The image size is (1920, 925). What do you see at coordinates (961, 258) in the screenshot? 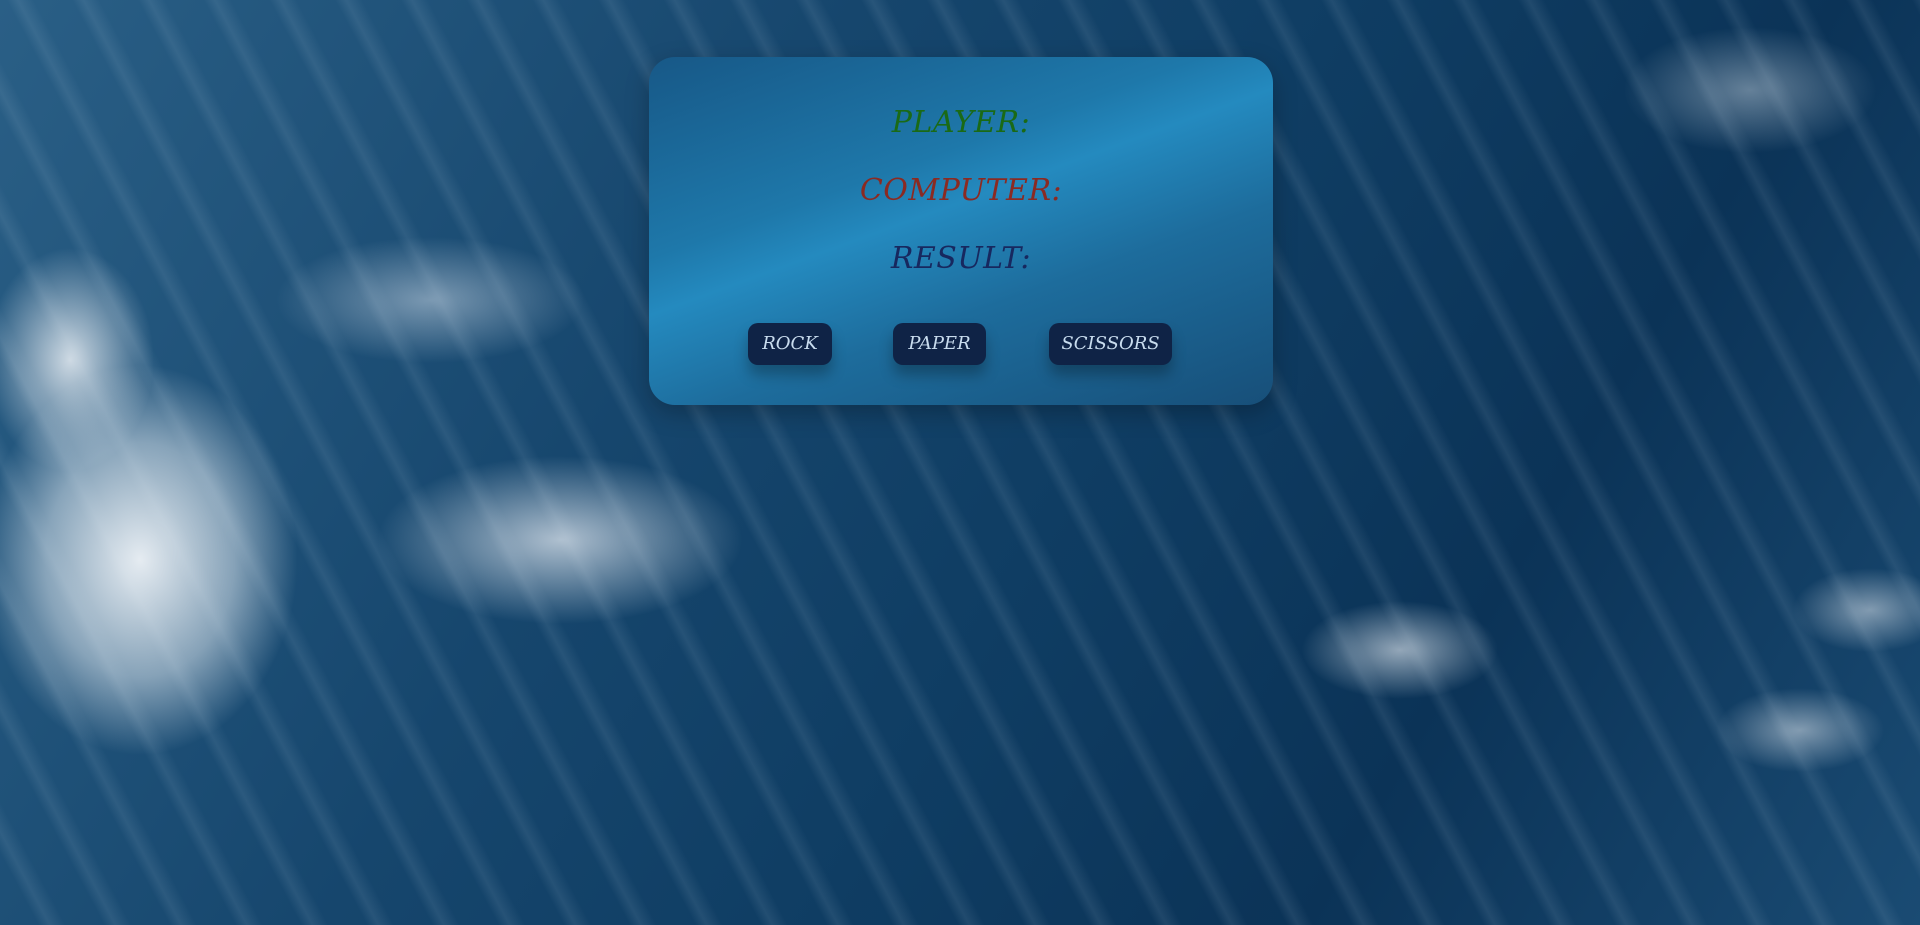
I see `result-label: RESULT:` at bounding box center [961, 258].